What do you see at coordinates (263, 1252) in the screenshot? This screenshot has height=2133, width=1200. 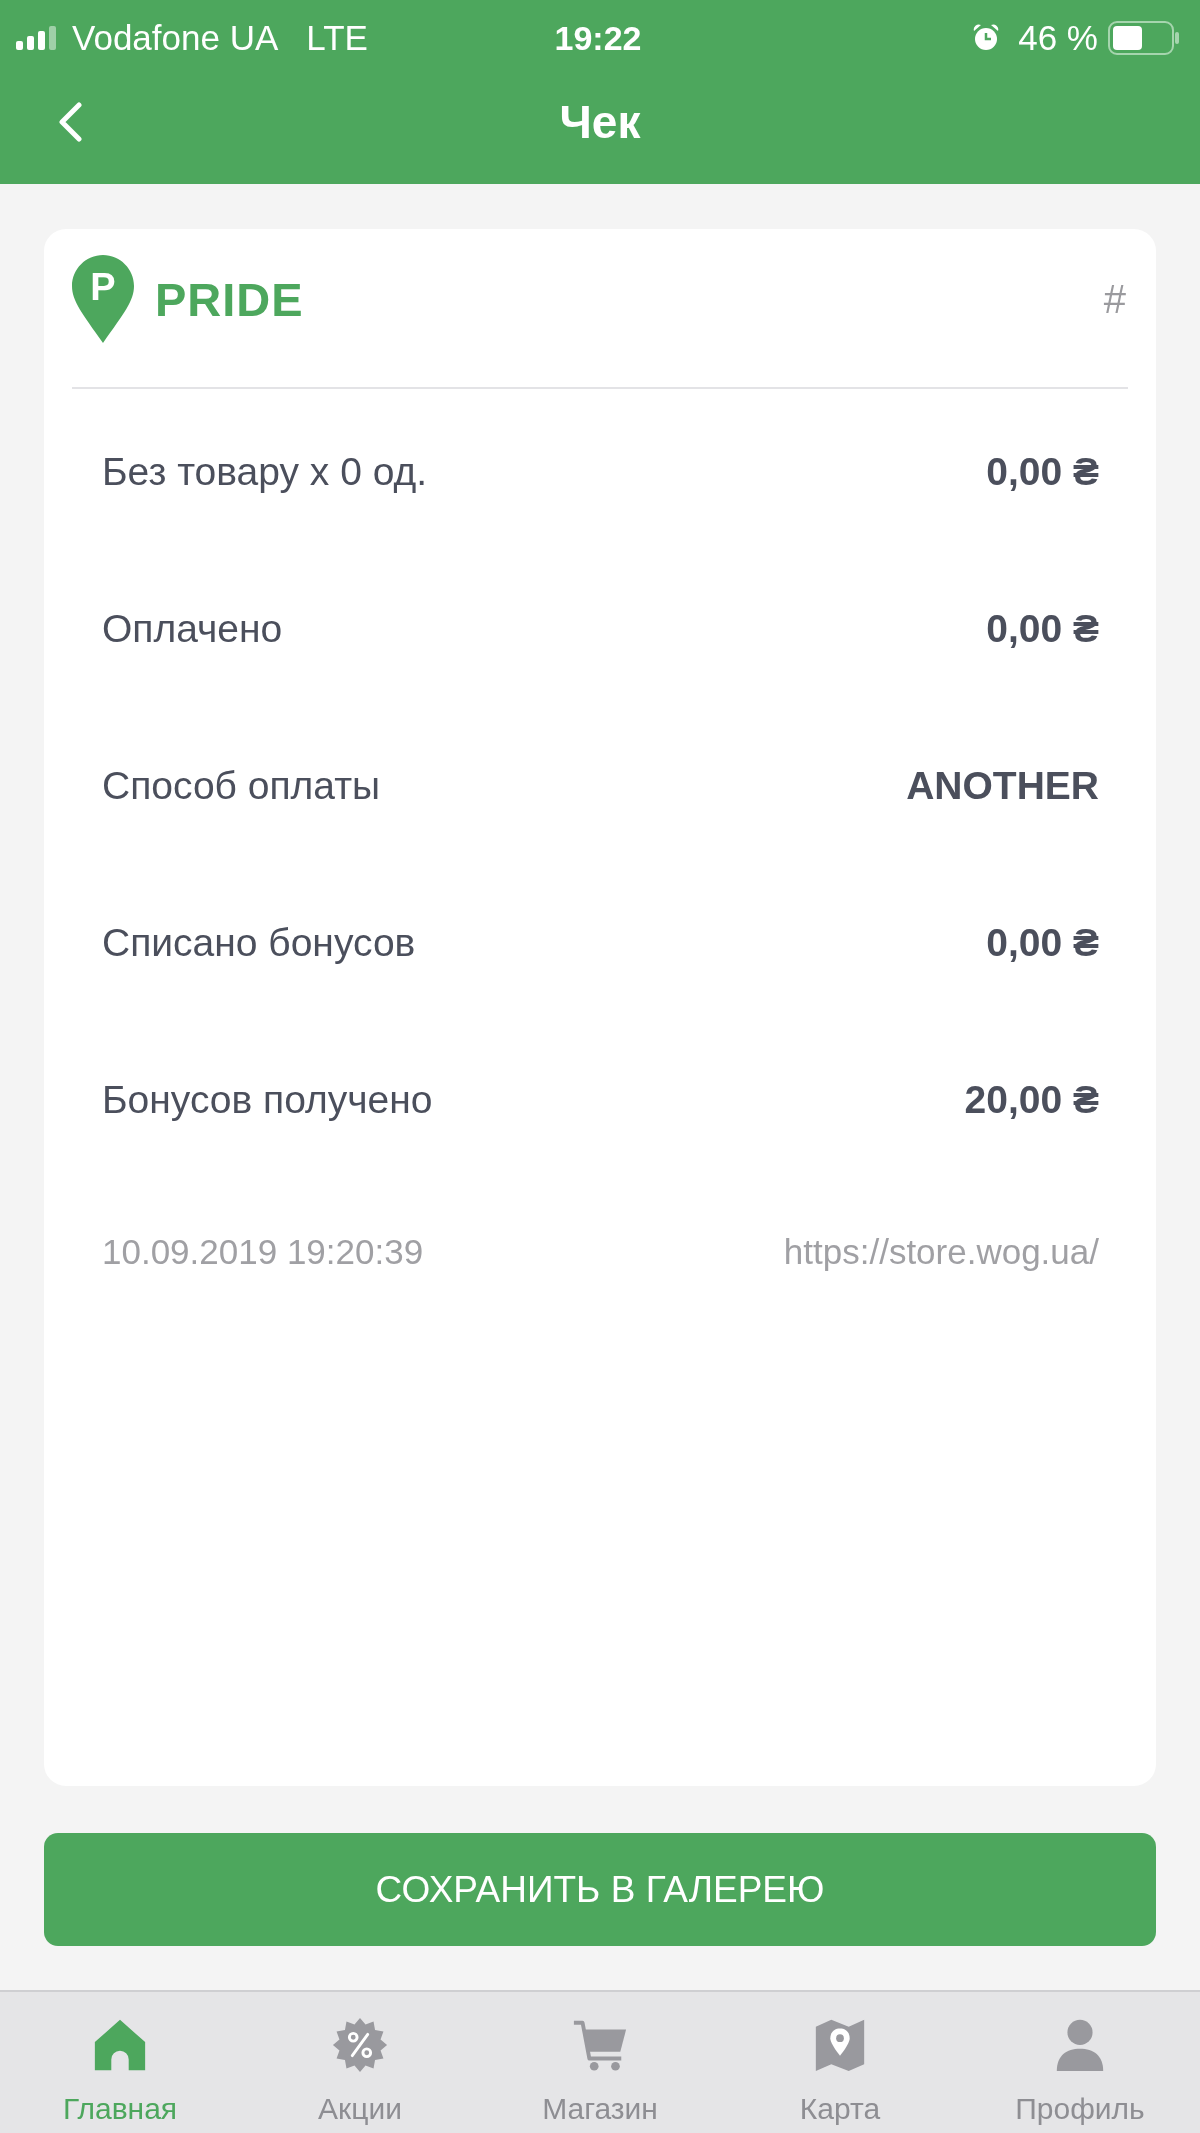 I see `receipt-date: 10.09.2019 19:20:39` at bounding box center [263, 1252].